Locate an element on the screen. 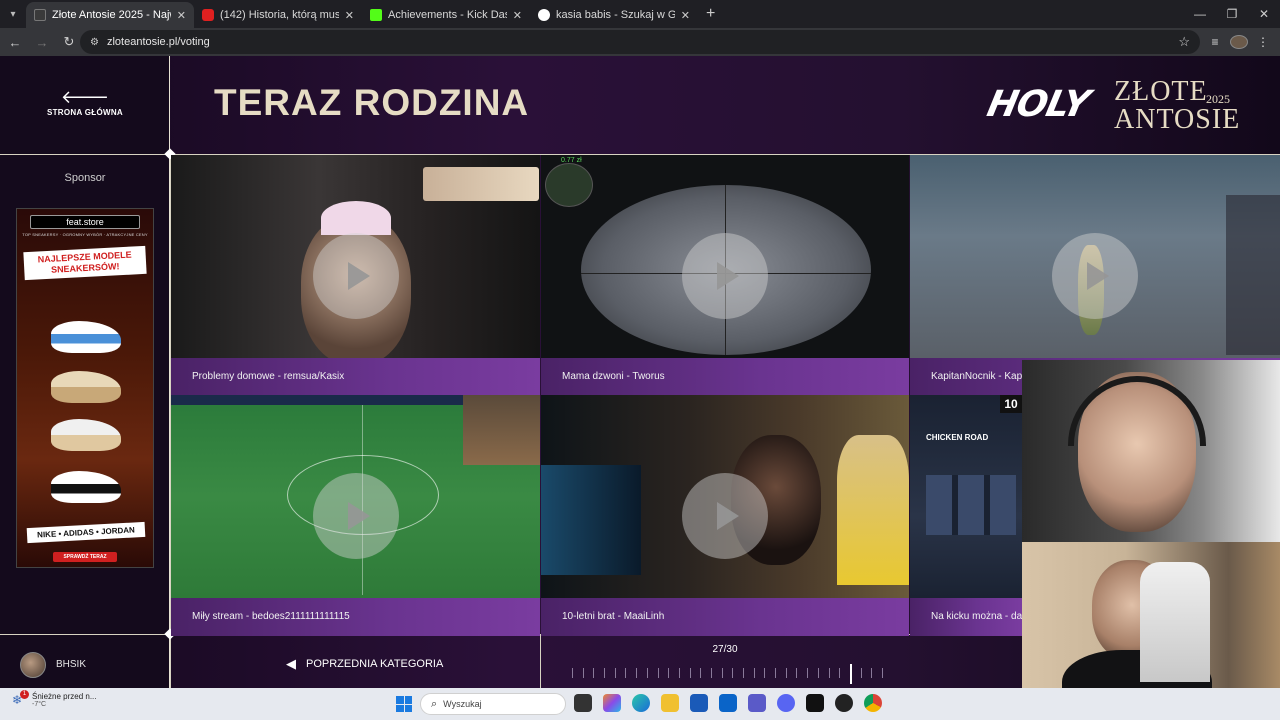 The height and width of the screenshot is (720, 1280). edge-icon is located at coordinates (641, 703).